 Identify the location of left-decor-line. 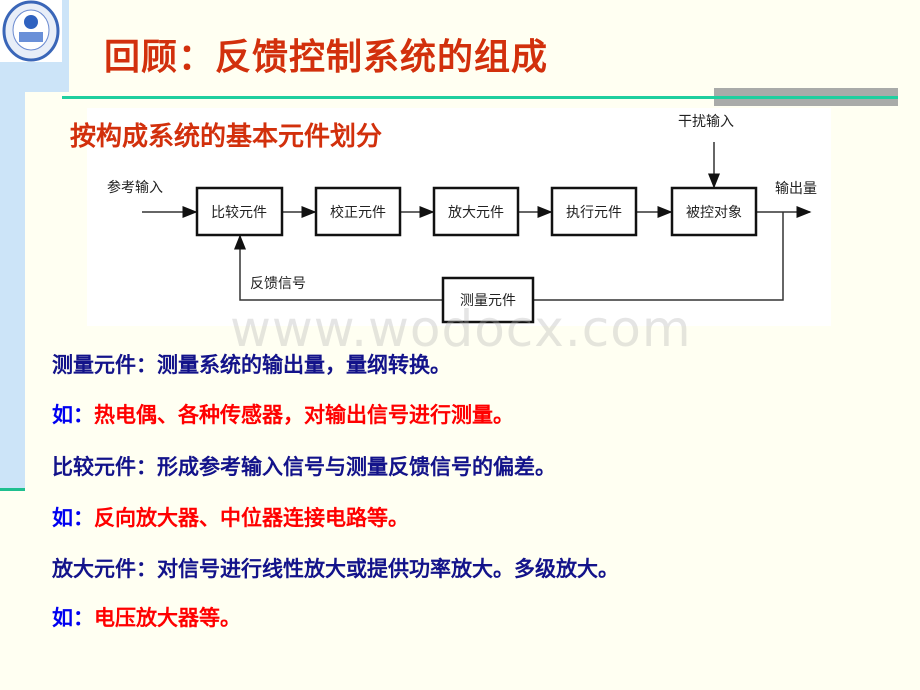
(12, 489).